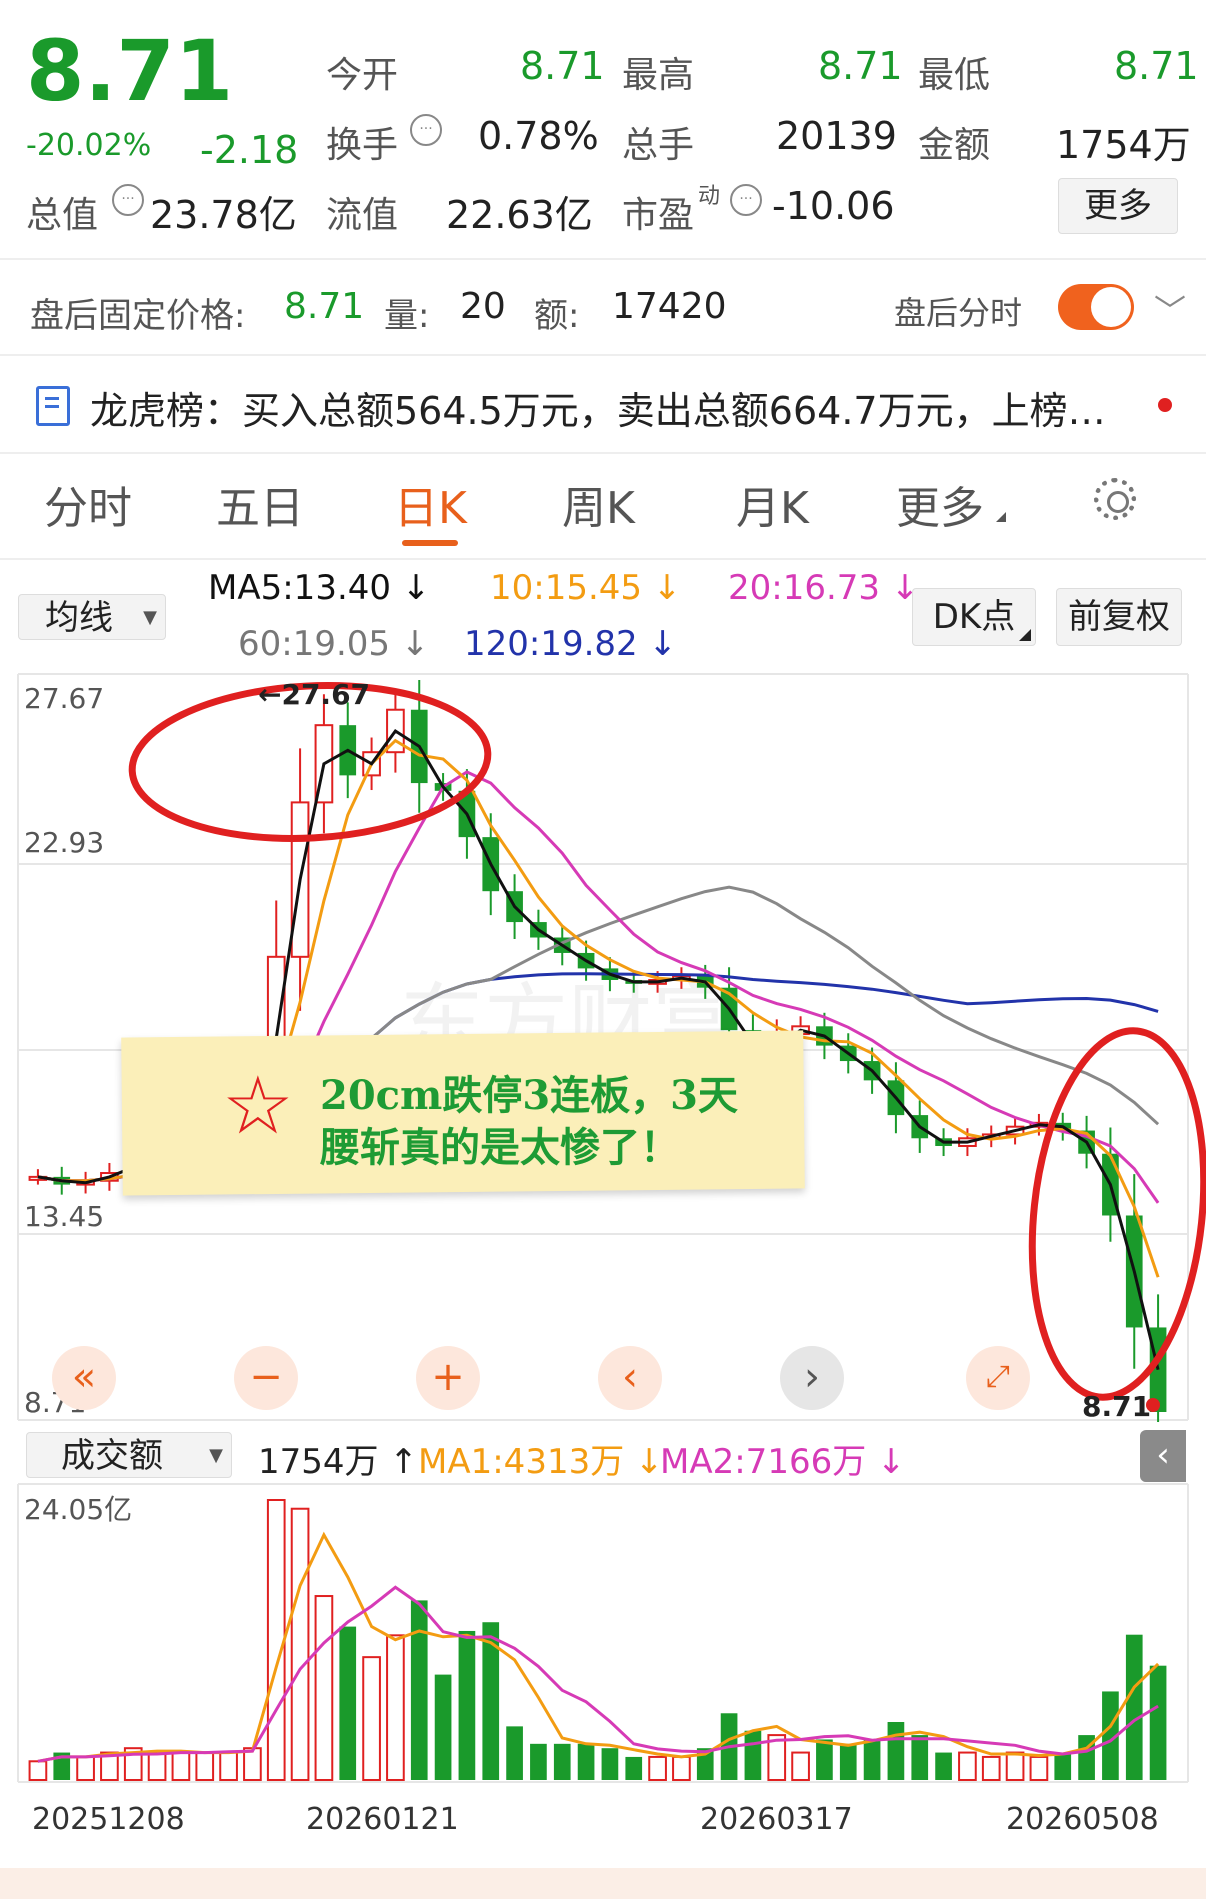 The width and height of the screenshot is (1206, 1899). I want to click on left-icon: ‹, so click(630, 1378).